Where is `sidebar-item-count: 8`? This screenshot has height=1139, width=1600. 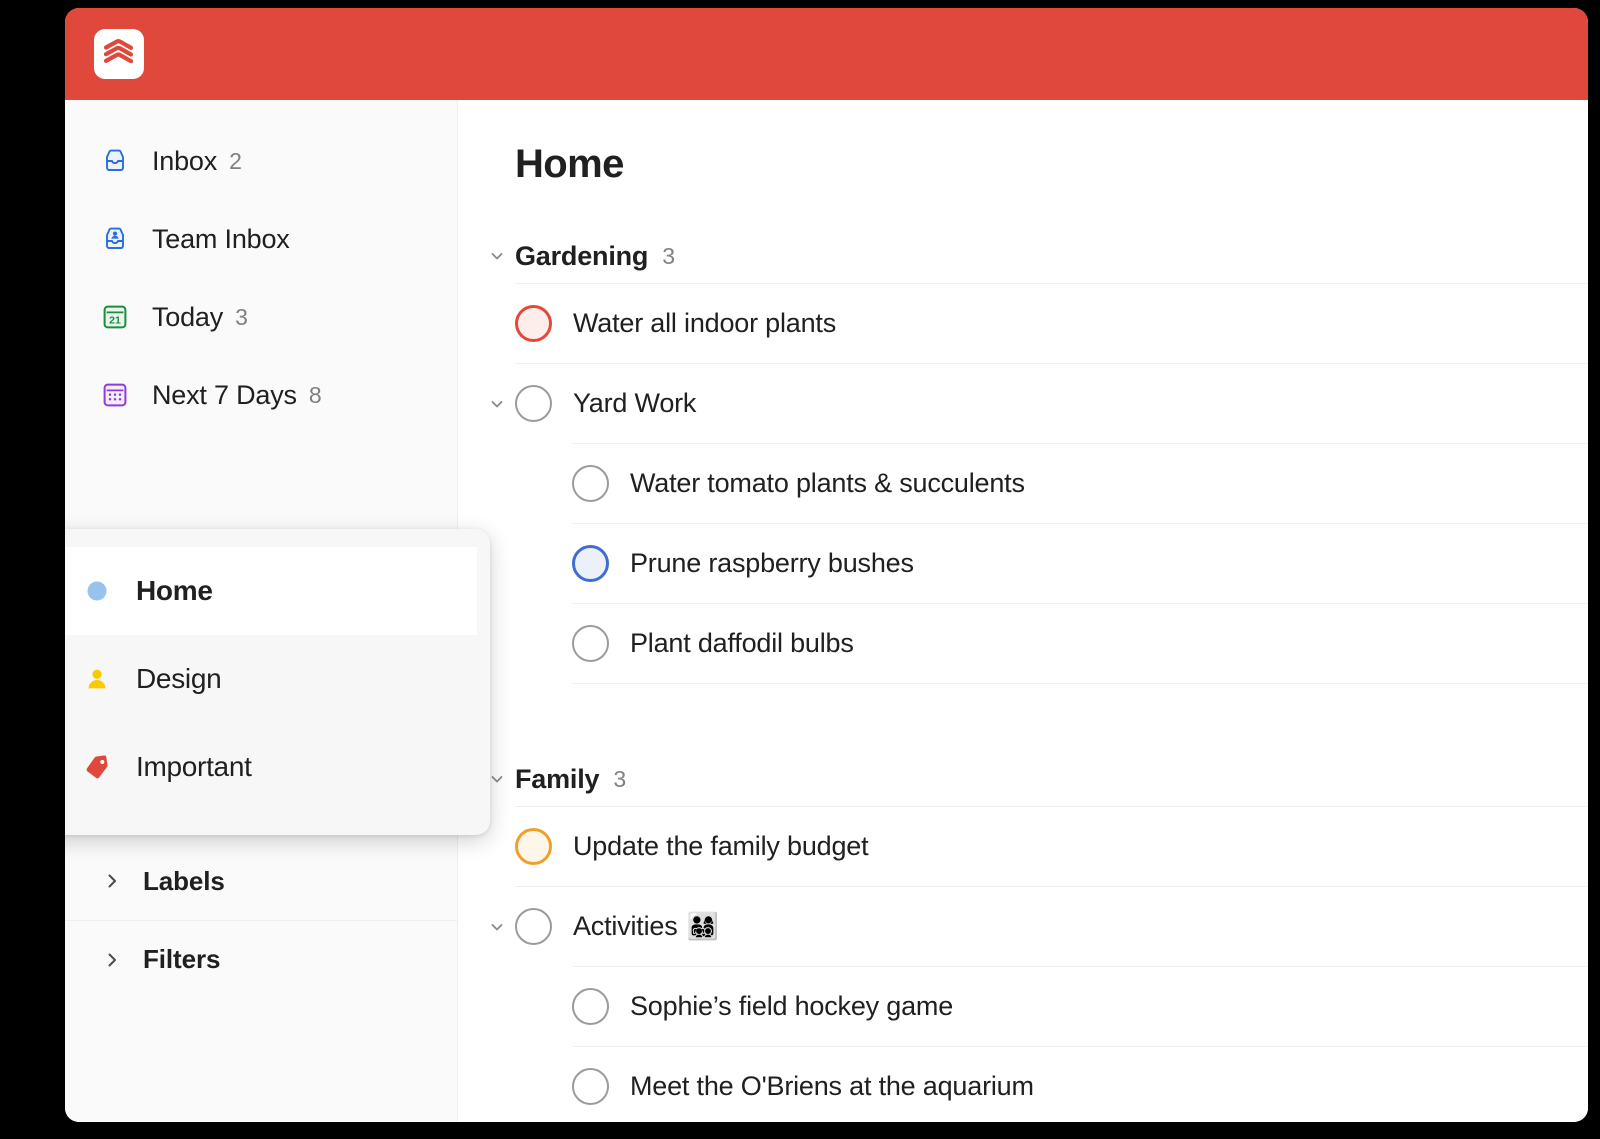 sidebar-item-count: 8 is located at coordinates (315, 394).